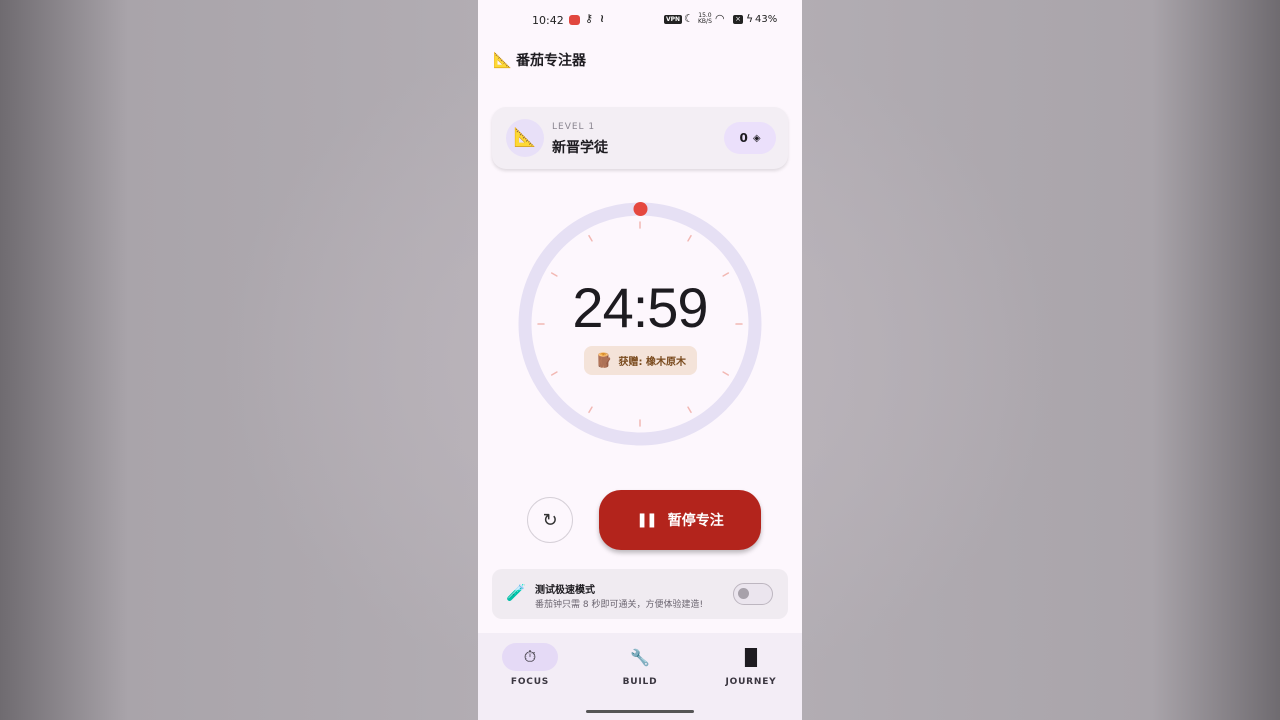 This screenshot has width=1280, height=720. Describe the element at coordinates (565, 590) in the screenshot. I see `test-mode-title: 测试极速模式` at that location.